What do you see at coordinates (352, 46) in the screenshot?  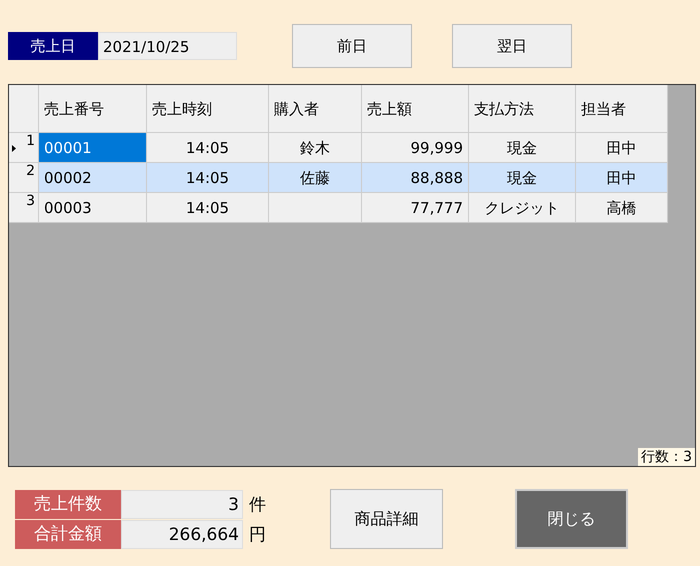 I see `nav-button: 前日` at bounding box center [352, 46].